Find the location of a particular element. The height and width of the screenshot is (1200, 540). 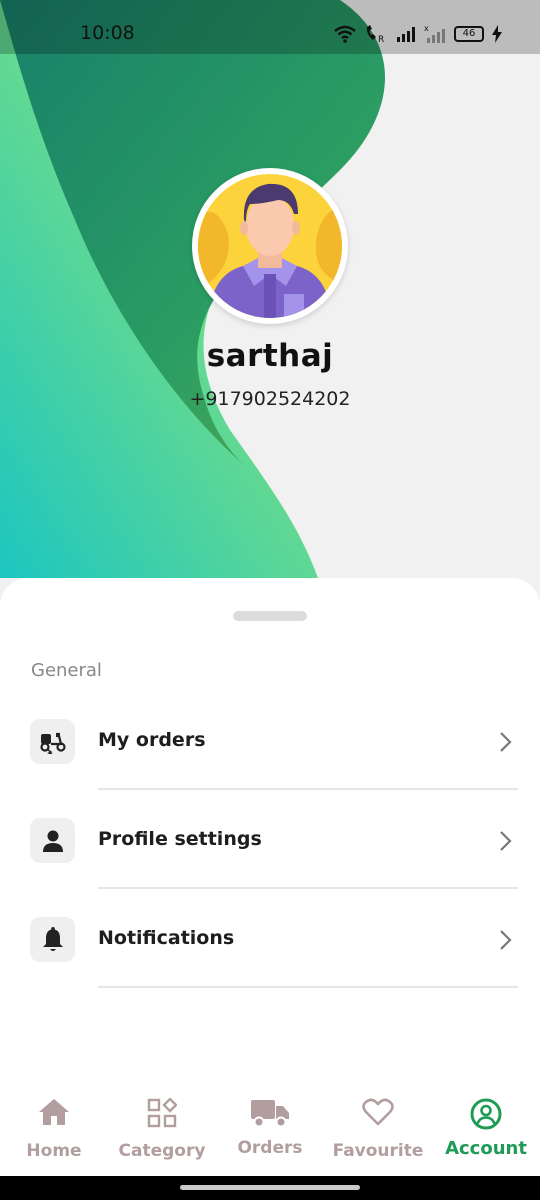

bell-icon is located at coordinates (52, 939).